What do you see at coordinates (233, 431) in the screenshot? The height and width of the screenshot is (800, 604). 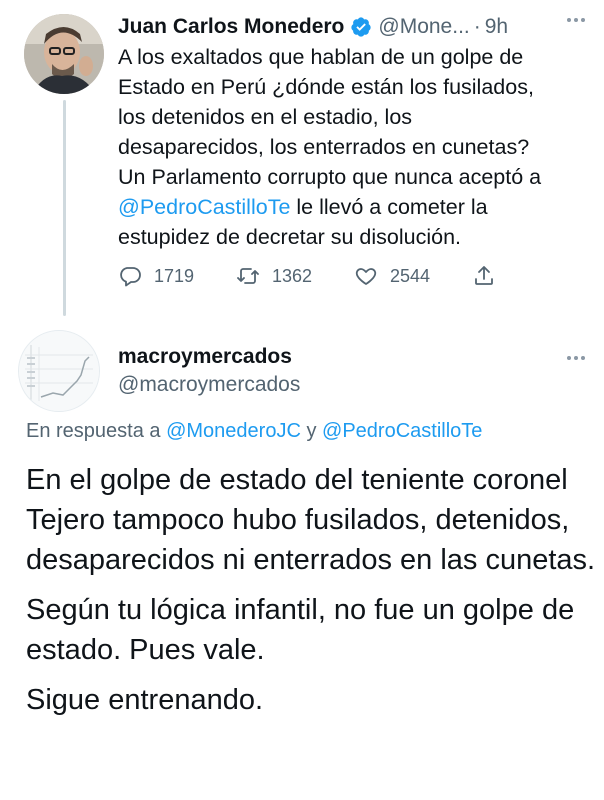 I see `mention-link: @MonederoJC` at bounding box center [233, 431].